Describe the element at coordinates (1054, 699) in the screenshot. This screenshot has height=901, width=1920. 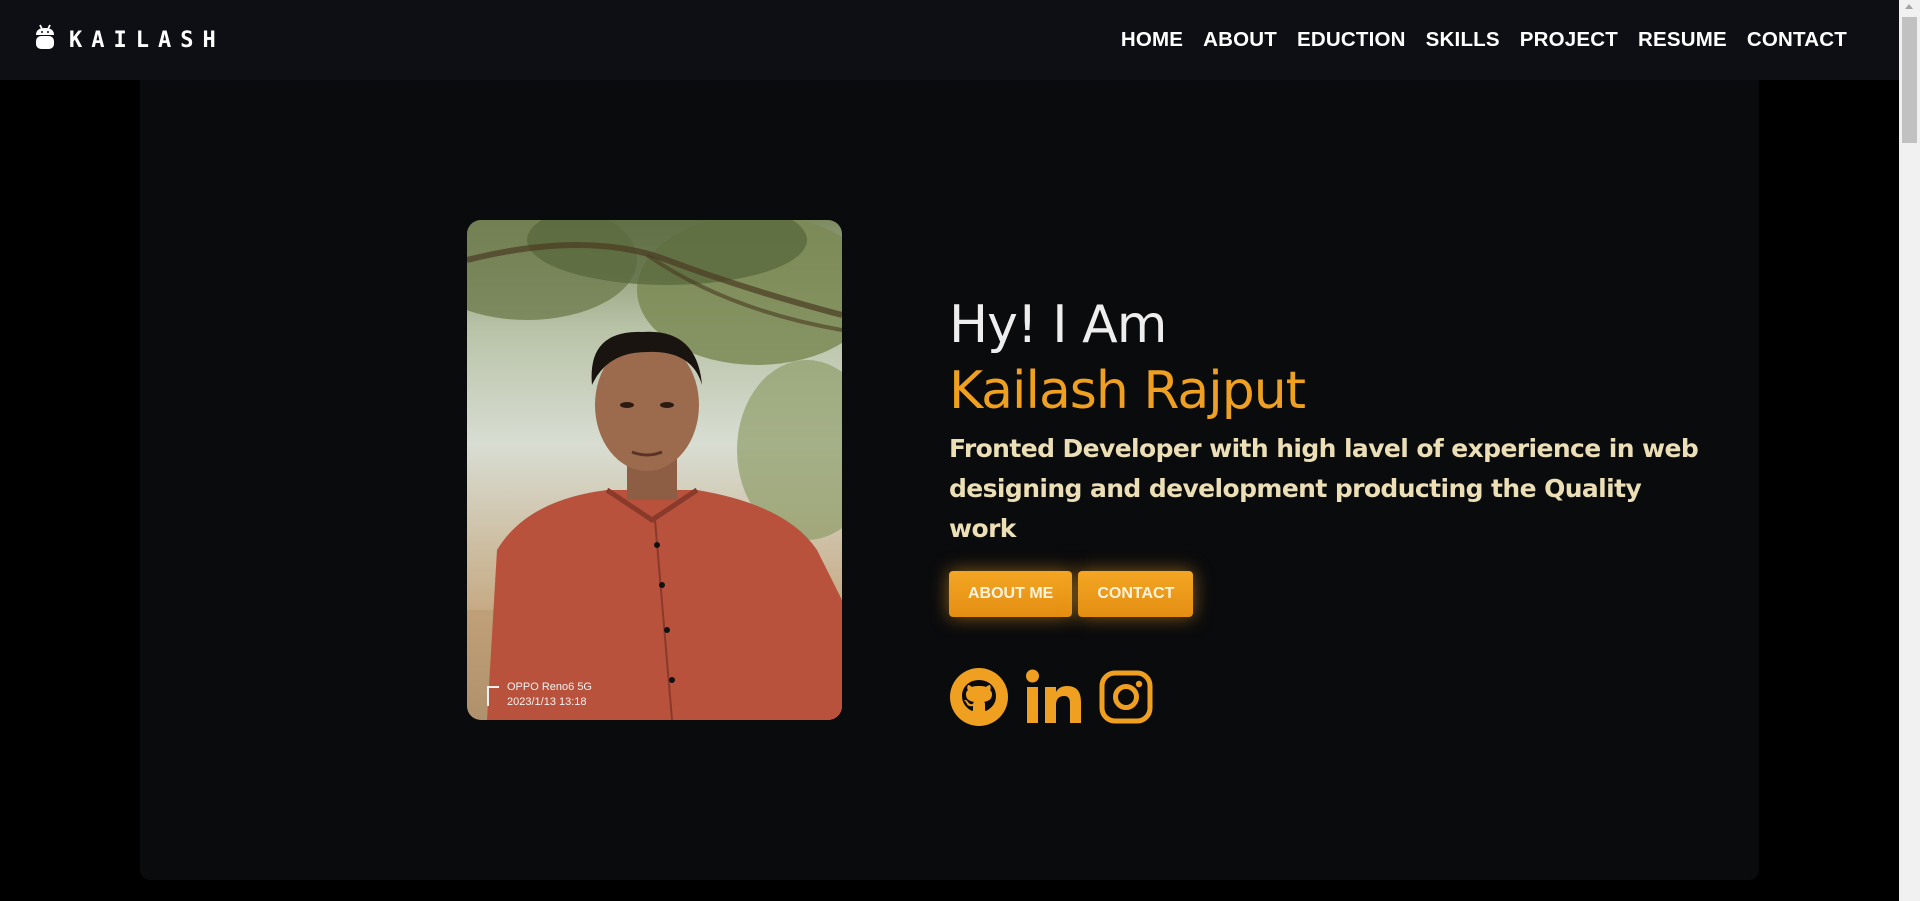
I see `linkedin-icon` at that location.